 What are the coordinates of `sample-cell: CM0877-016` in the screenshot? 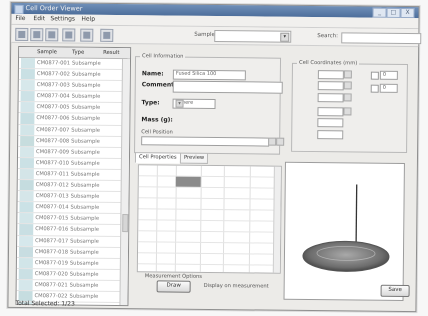 It's located at (52, 229).